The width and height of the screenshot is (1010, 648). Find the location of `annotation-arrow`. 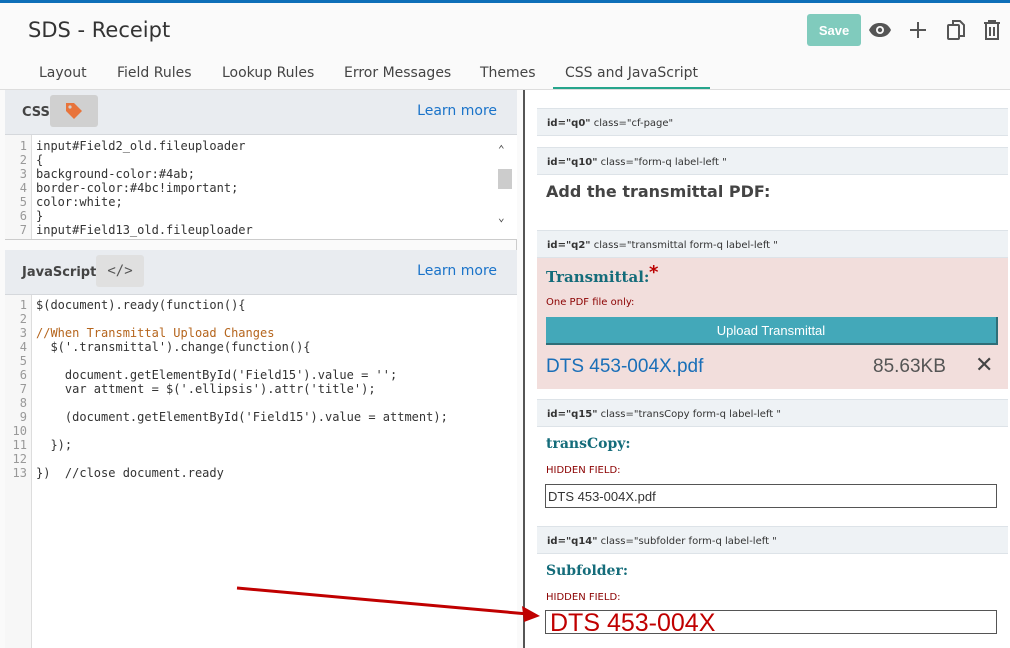

annotation-arrow is located at coordinates (388, 604).